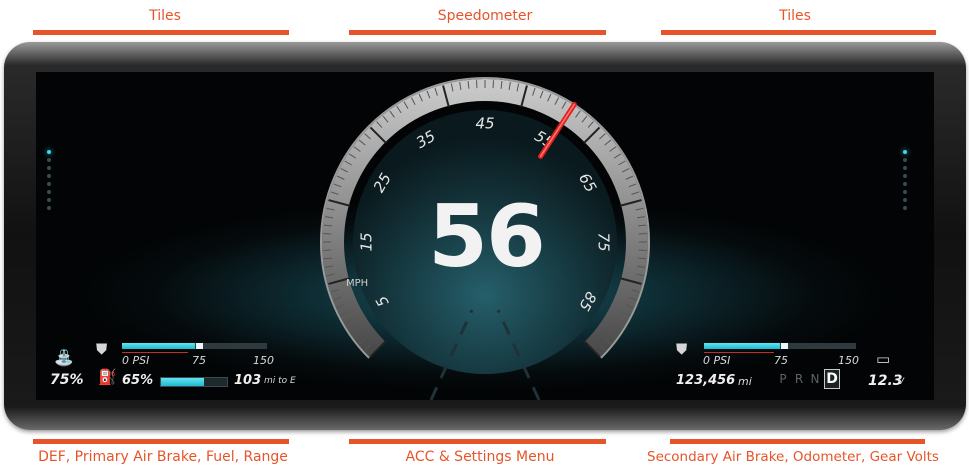 This screenshot has height=470, width=969. Describe the element at coordinates (194, 346) in the screenshot. I see `primary-air-brake-bar` at that location.